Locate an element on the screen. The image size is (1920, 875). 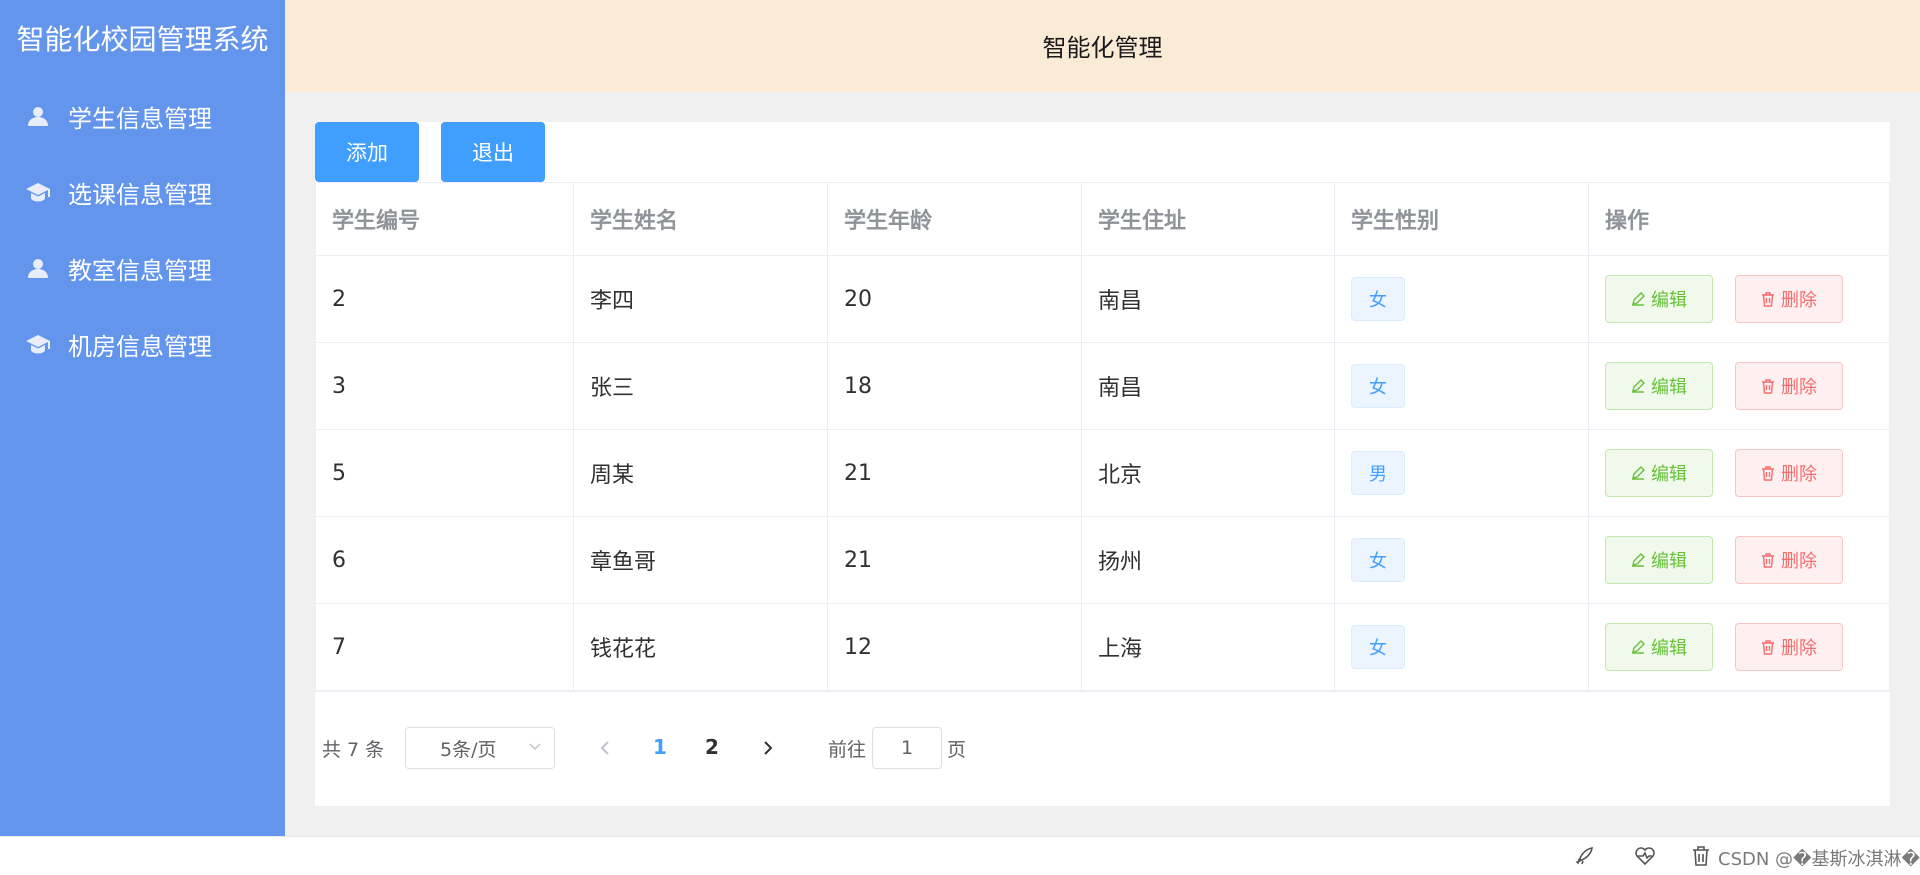
bottom-toolbar: CSDN @�基斯冰淇淋� is located at coordinates (960, 855).